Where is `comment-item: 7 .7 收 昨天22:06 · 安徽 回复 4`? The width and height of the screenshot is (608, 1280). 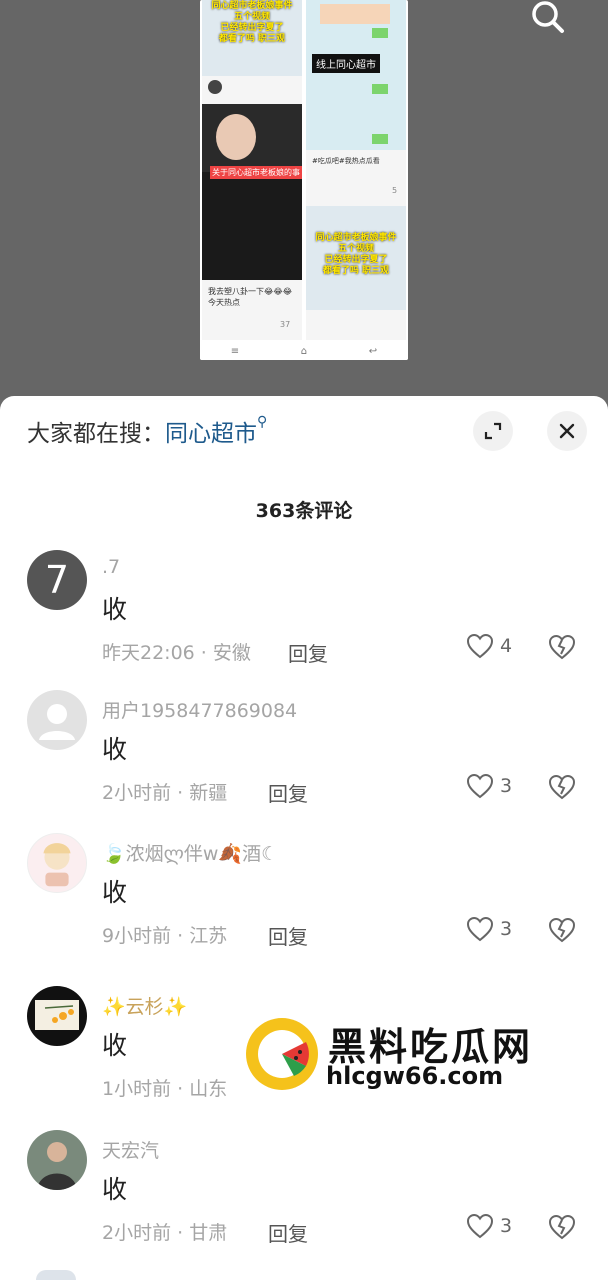
comment-item: 7 .7 收 昨天22:06 · 安徽 回复 4 is located at coordinates (304, 620).